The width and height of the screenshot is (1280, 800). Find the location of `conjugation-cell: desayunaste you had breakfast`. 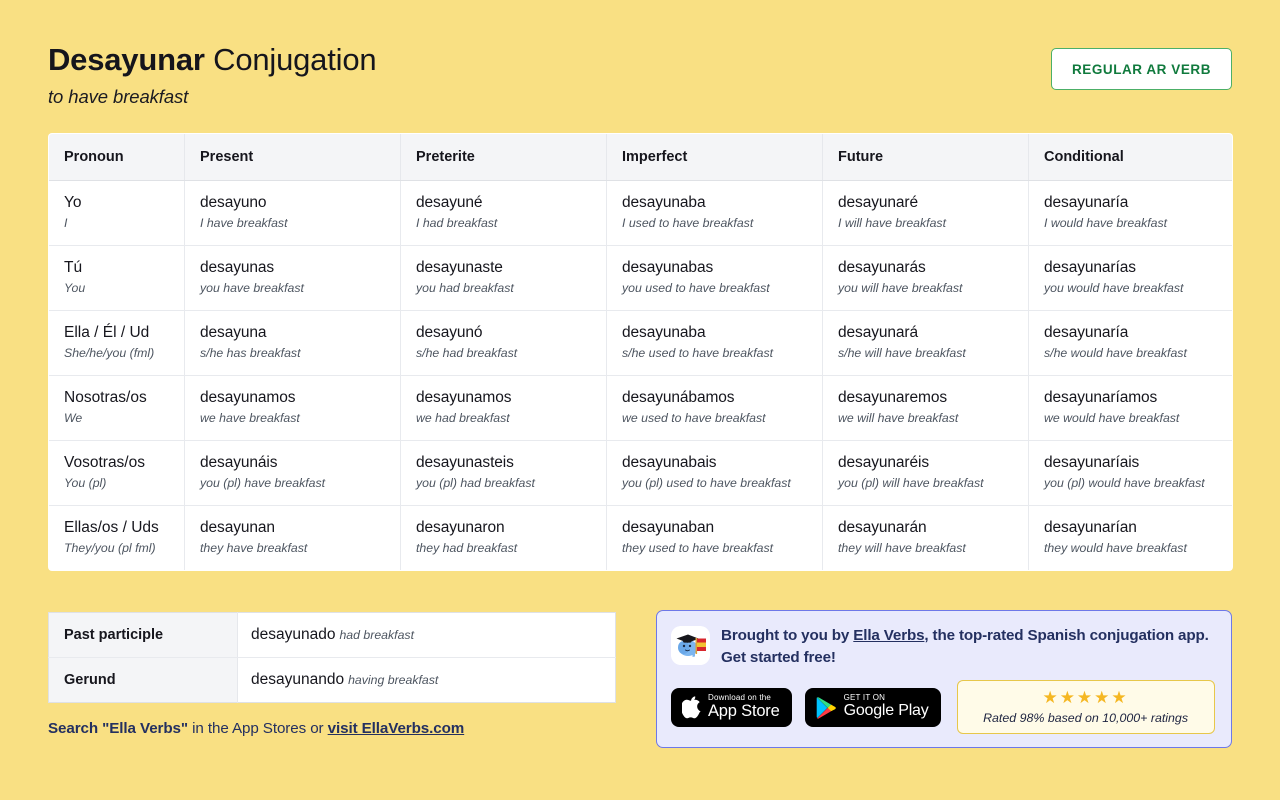

conjugation-cell: desayunaste you had breakfast is located at coordinates (503, 278).